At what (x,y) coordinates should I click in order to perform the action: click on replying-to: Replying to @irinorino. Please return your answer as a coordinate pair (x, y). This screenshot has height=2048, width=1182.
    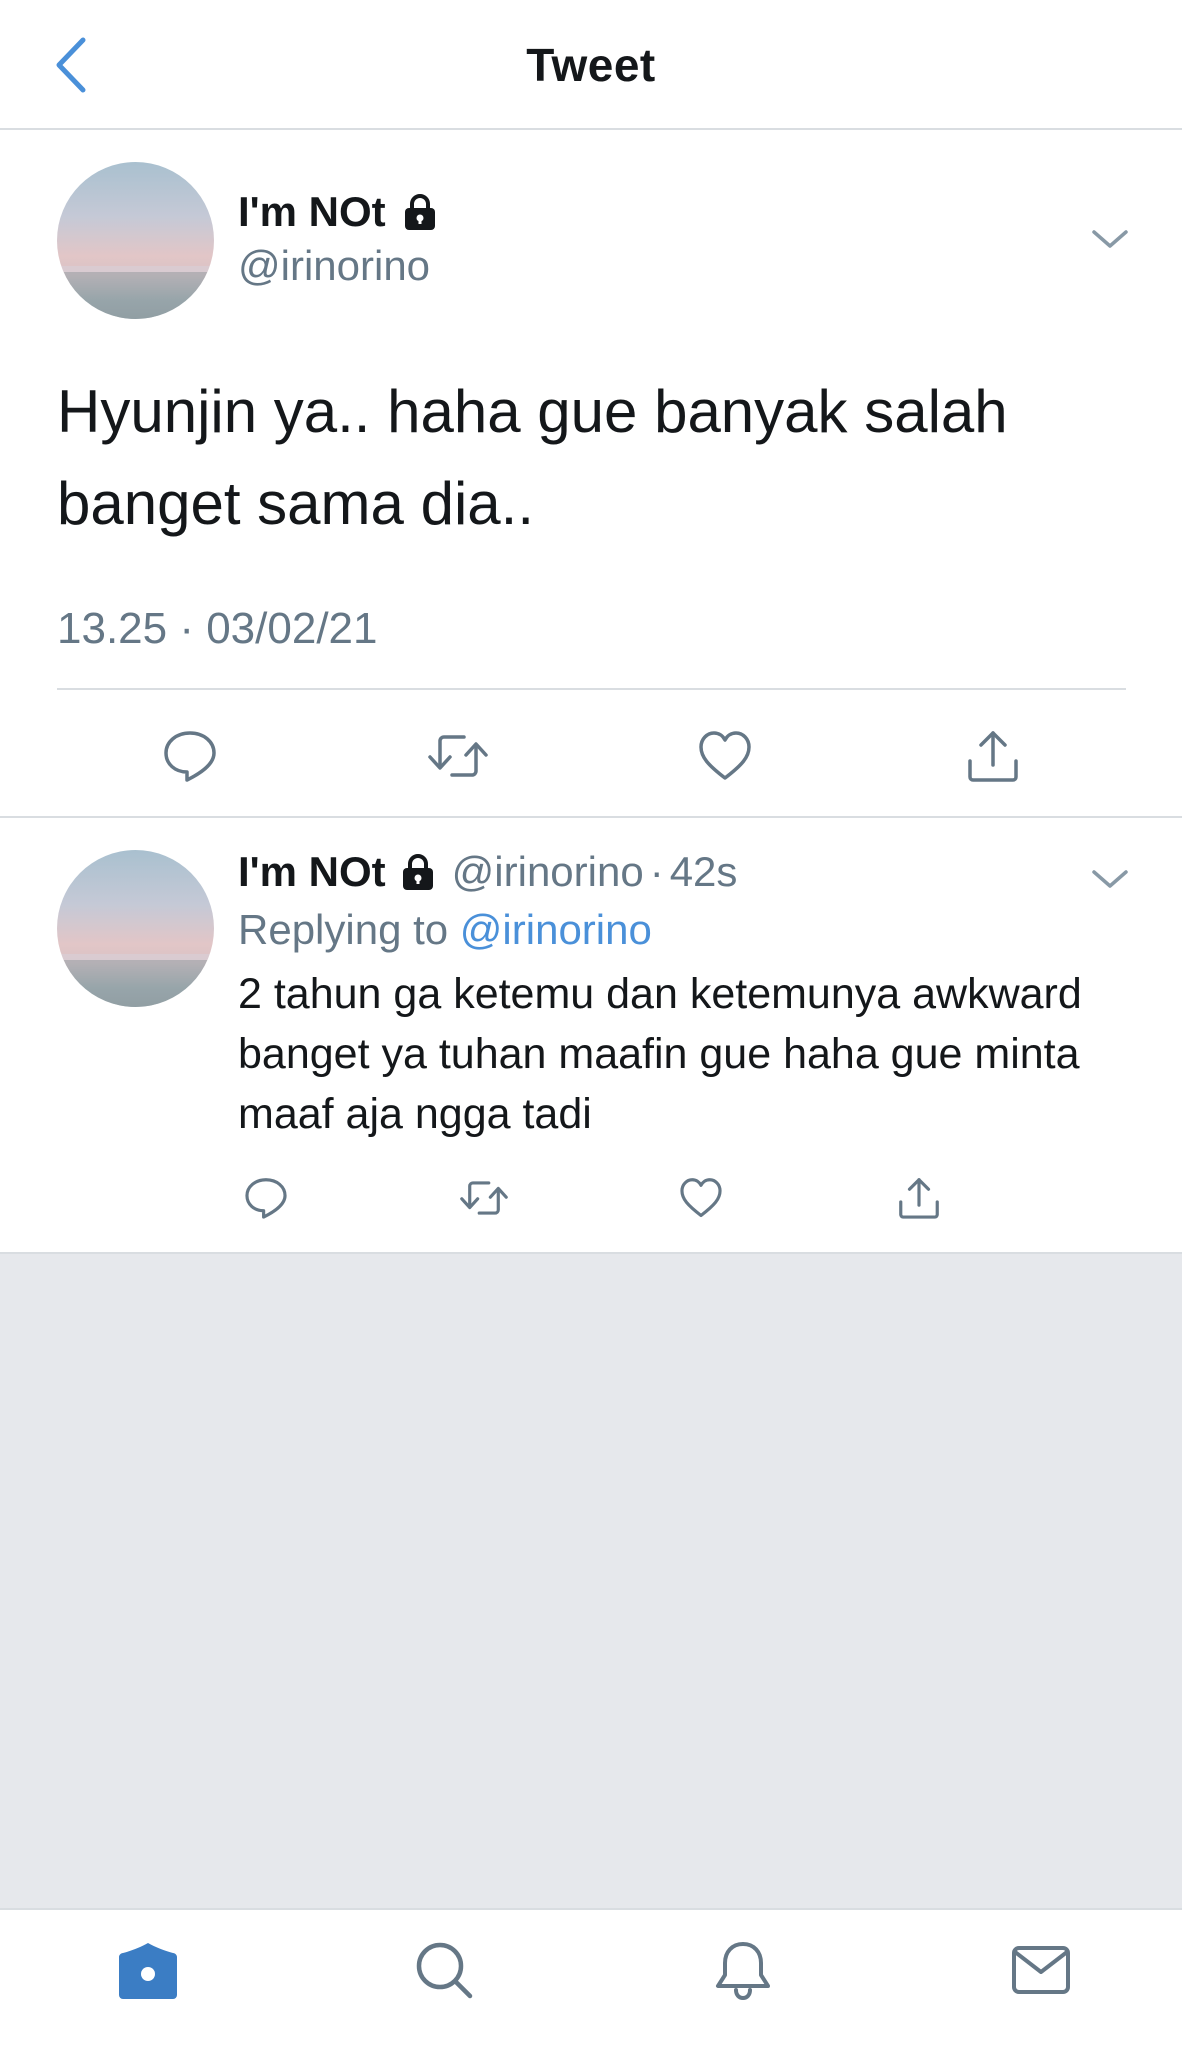
    Looking at the image, I should click on (445, 930).